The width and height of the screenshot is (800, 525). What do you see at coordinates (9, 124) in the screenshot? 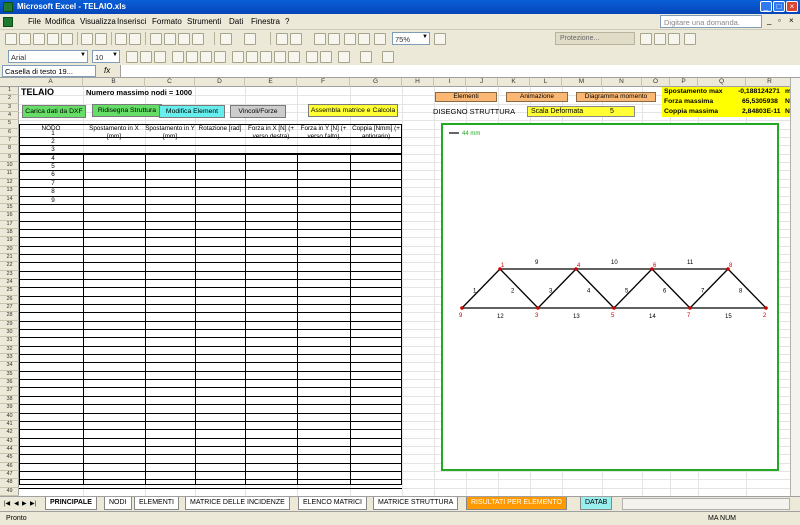
I see `row-header-5: 5` at bounding box center [9, 124].